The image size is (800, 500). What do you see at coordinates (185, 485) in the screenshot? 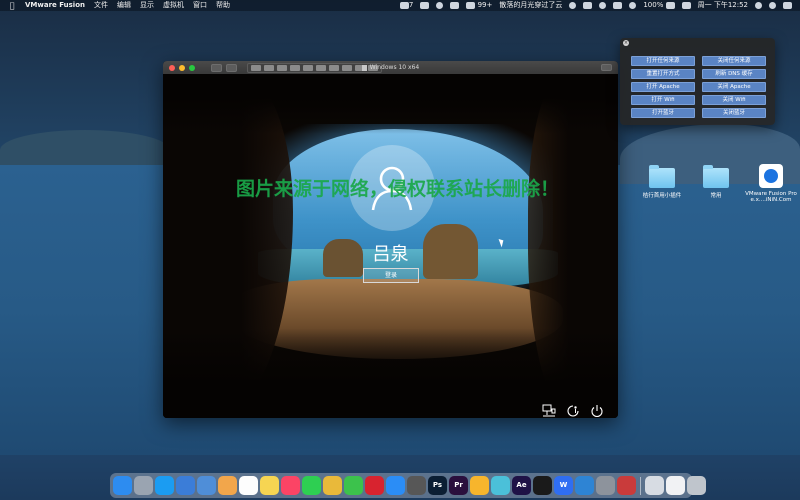
I see `dock-qq-mail-icon` at bounding box center [185, 485].